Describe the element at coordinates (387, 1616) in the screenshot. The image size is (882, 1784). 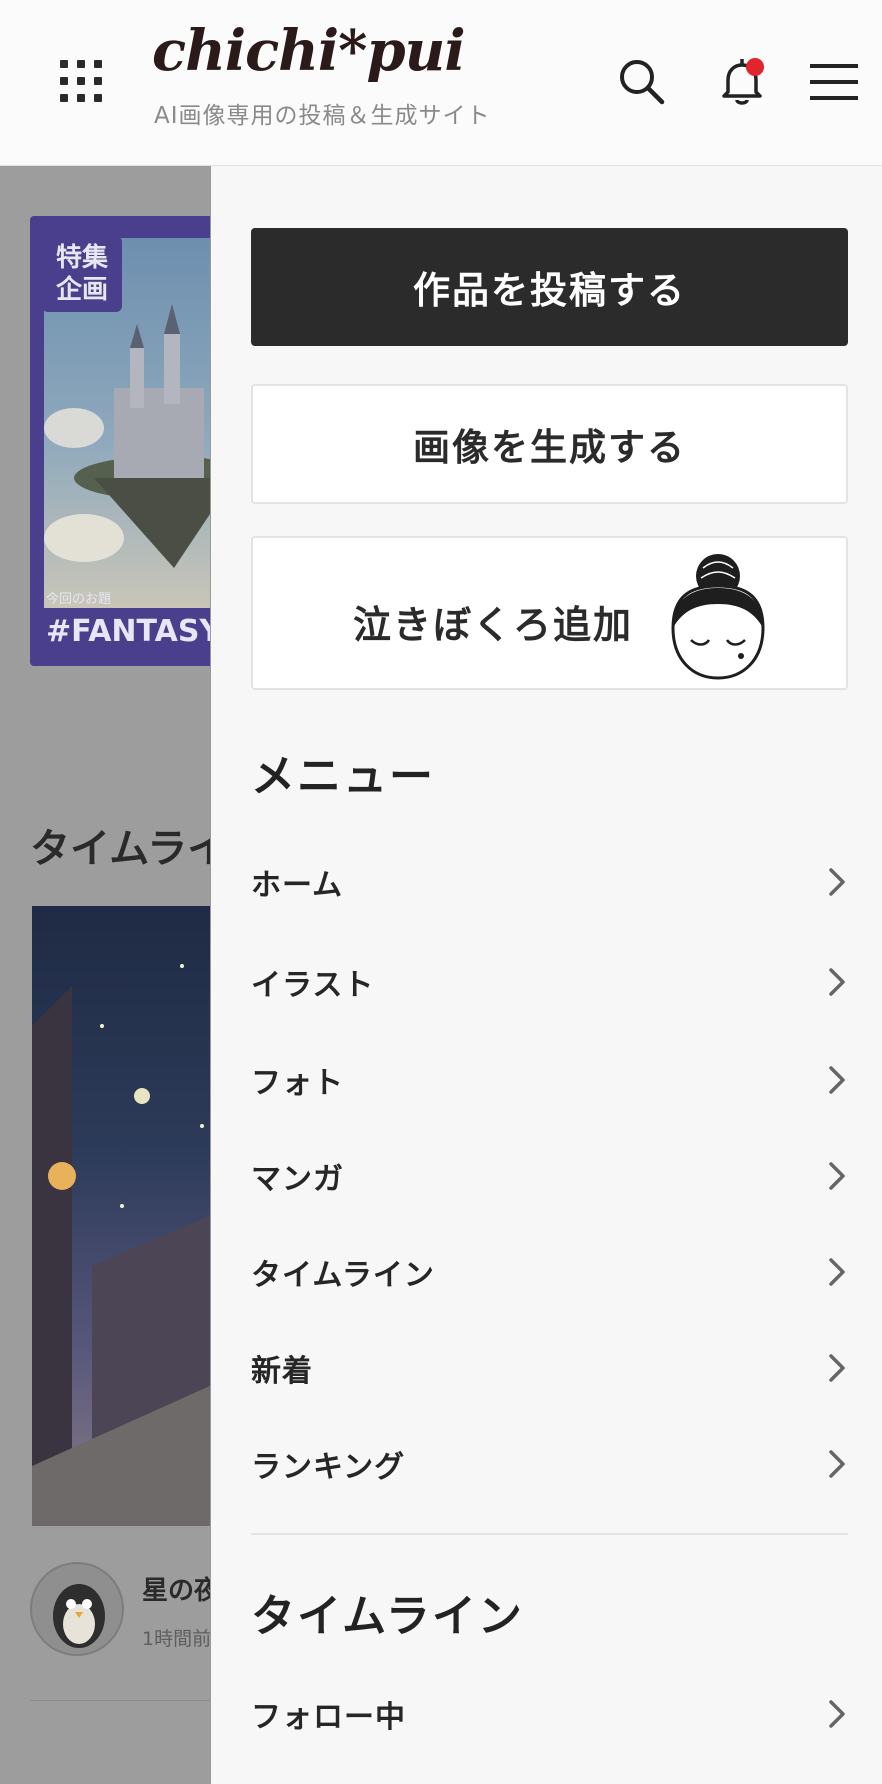
I see `timeline-section-title: タイムライン` at that location.